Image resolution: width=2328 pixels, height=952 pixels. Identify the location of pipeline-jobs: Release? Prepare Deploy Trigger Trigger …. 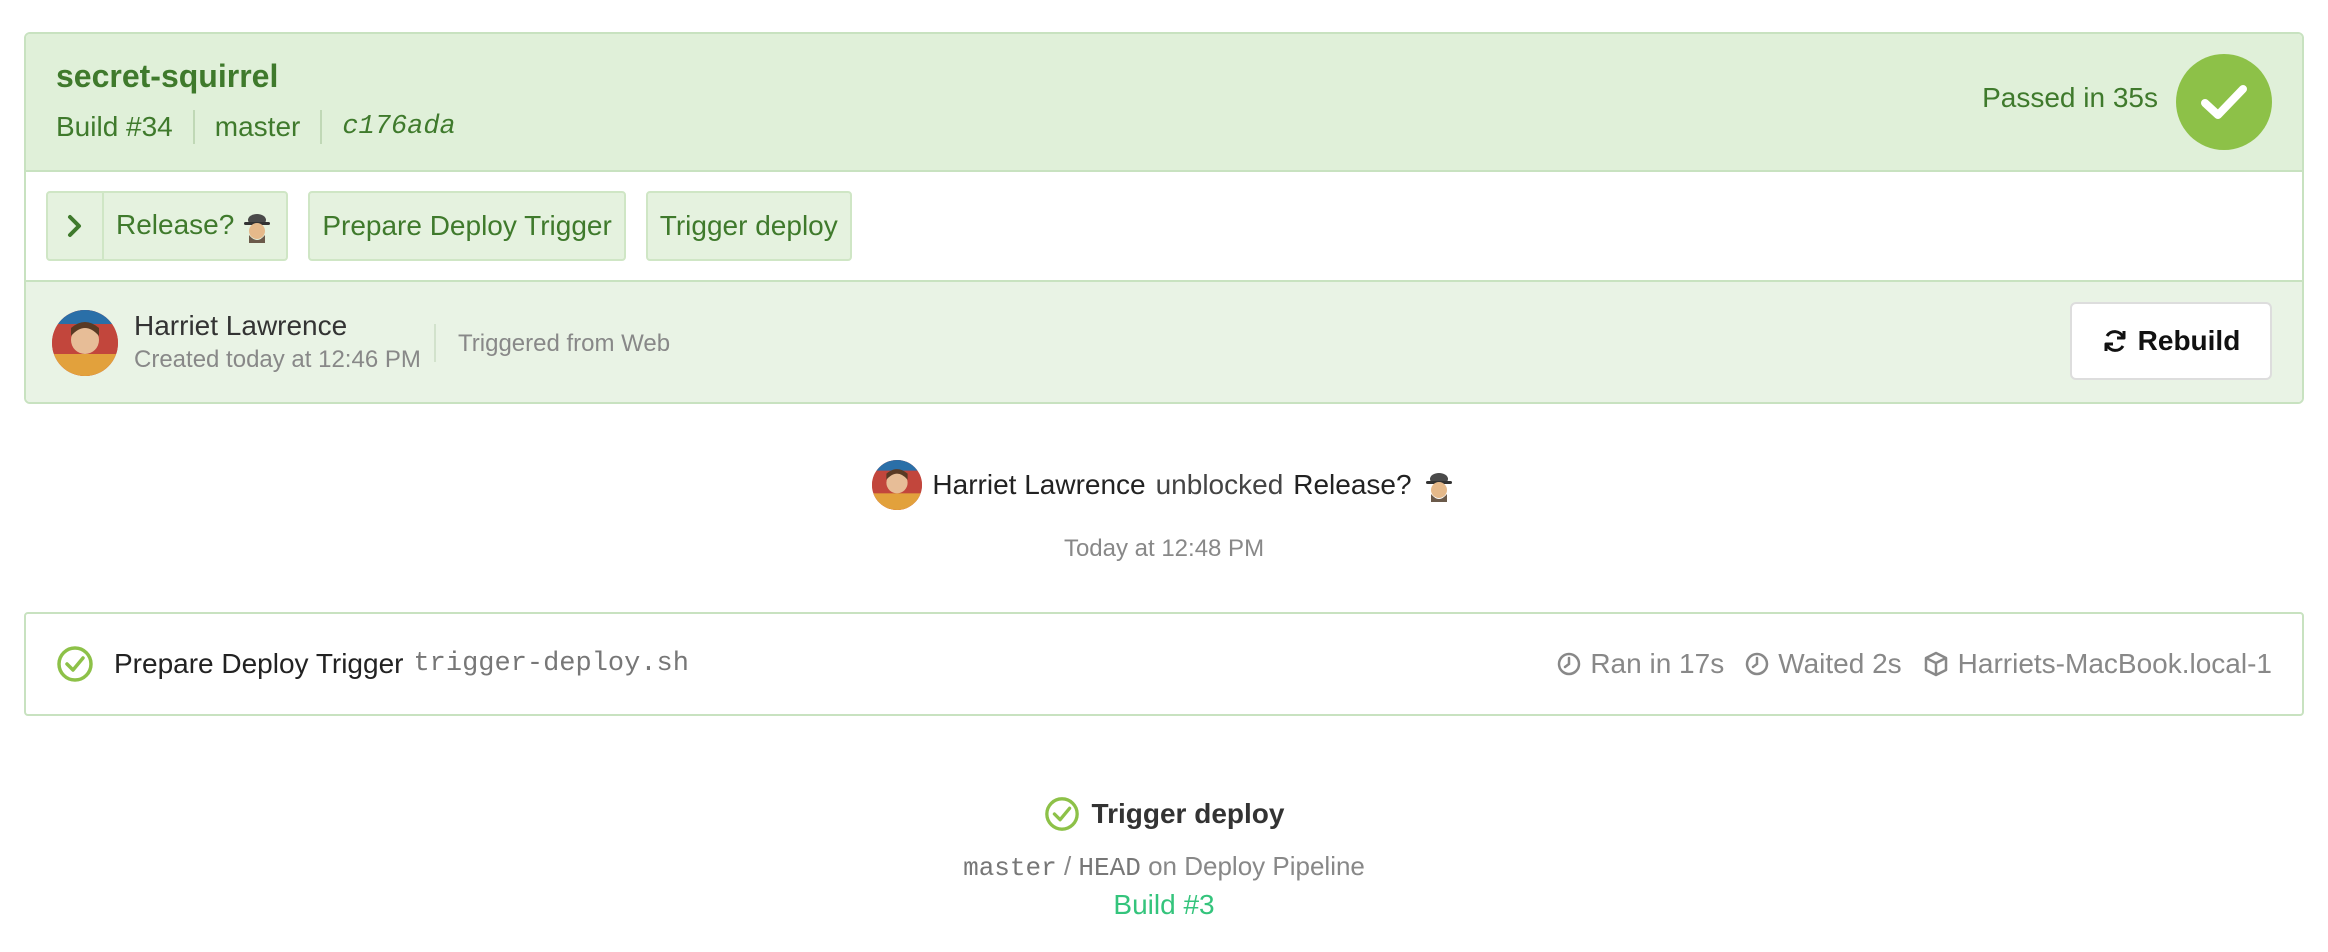
(1164, 227).